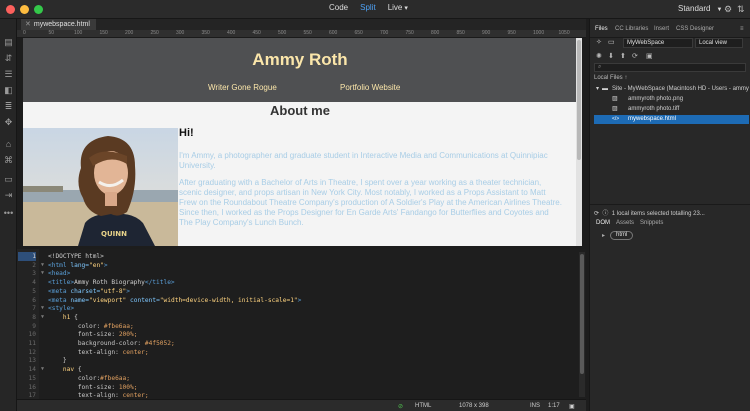 This screenshot has width=750, height=411. What do you see at coordinates (8, 160) in the screenshot?
I see `remove-comment-icon: ⌘` at bounding box center [8, 160].